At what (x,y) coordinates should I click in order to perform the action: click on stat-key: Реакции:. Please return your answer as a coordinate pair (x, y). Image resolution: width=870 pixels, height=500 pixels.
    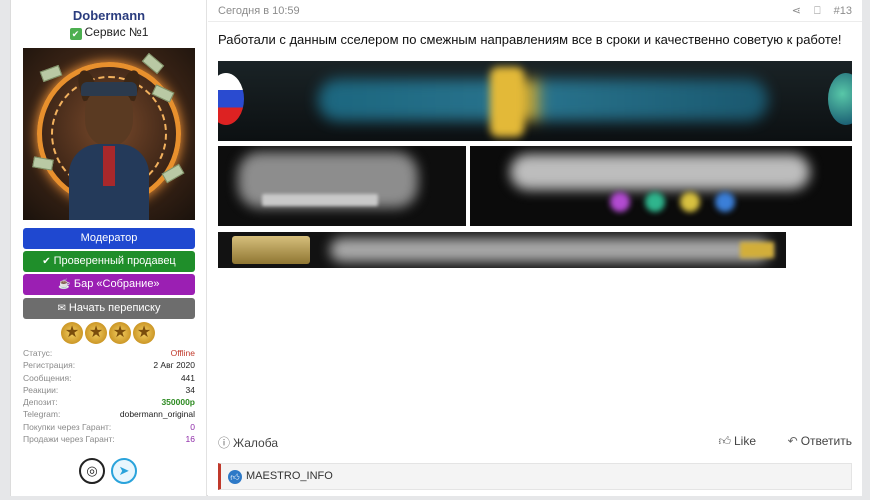
    Looking at the image, I should click on (41, 389).